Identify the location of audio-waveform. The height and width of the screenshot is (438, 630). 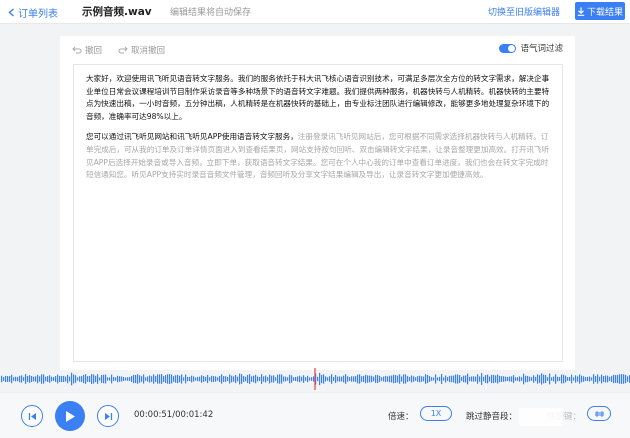
(315, 379).